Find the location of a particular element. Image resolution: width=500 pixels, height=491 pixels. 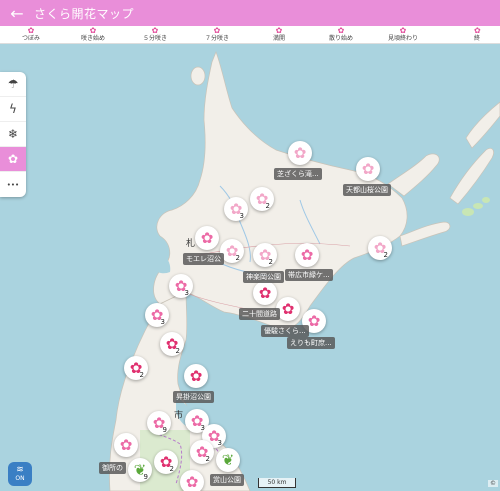

svg-text: 市 is located at coordinates (178, 415).